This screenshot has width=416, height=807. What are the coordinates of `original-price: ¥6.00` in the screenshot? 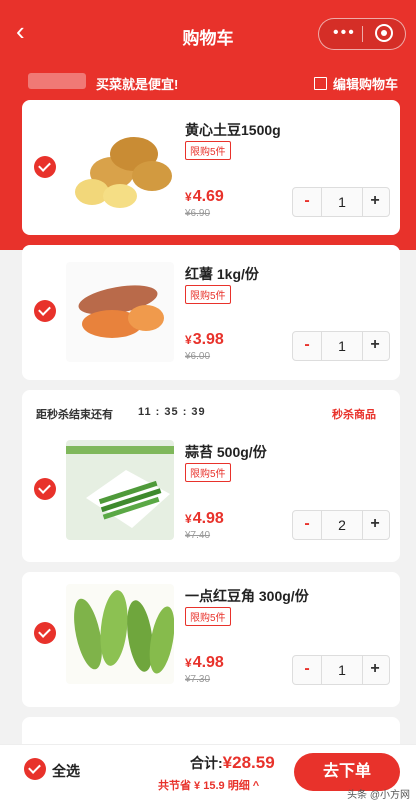 It's located at (198, 356).